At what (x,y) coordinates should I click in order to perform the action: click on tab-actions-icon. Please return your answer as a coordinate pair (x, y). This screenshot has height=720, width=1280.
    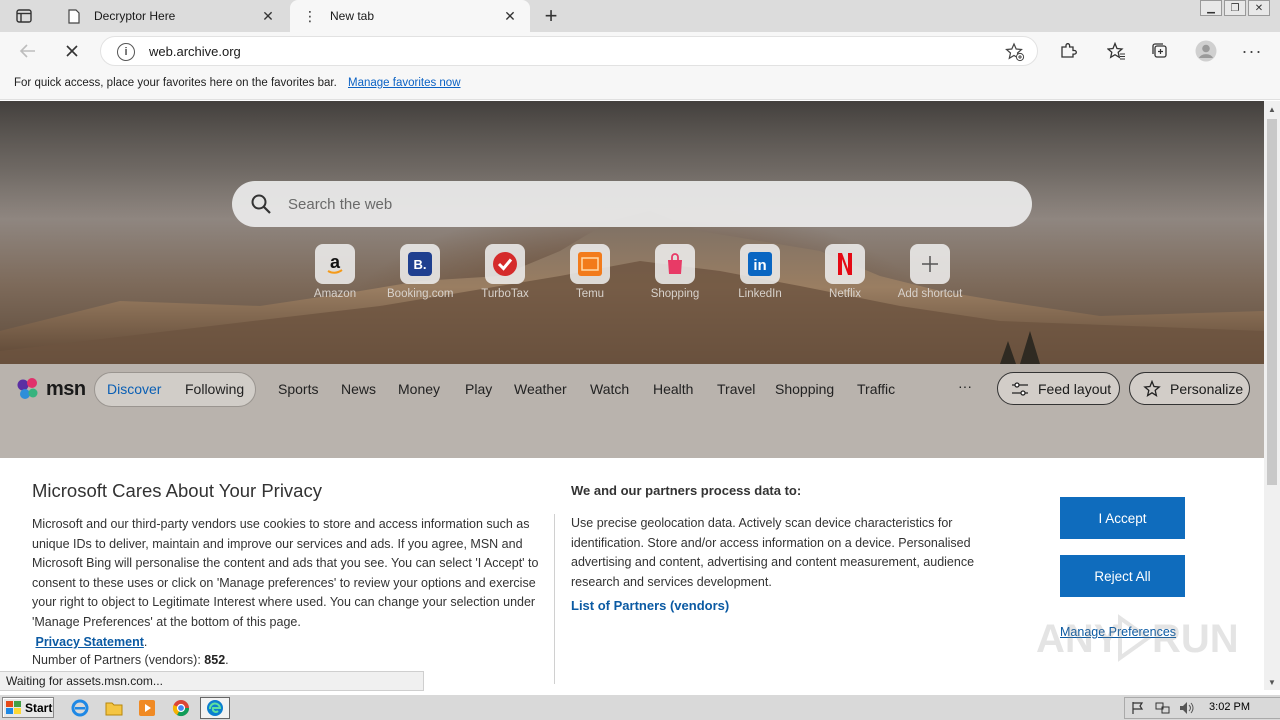
    Looking at the image, I should click on (24, 16).